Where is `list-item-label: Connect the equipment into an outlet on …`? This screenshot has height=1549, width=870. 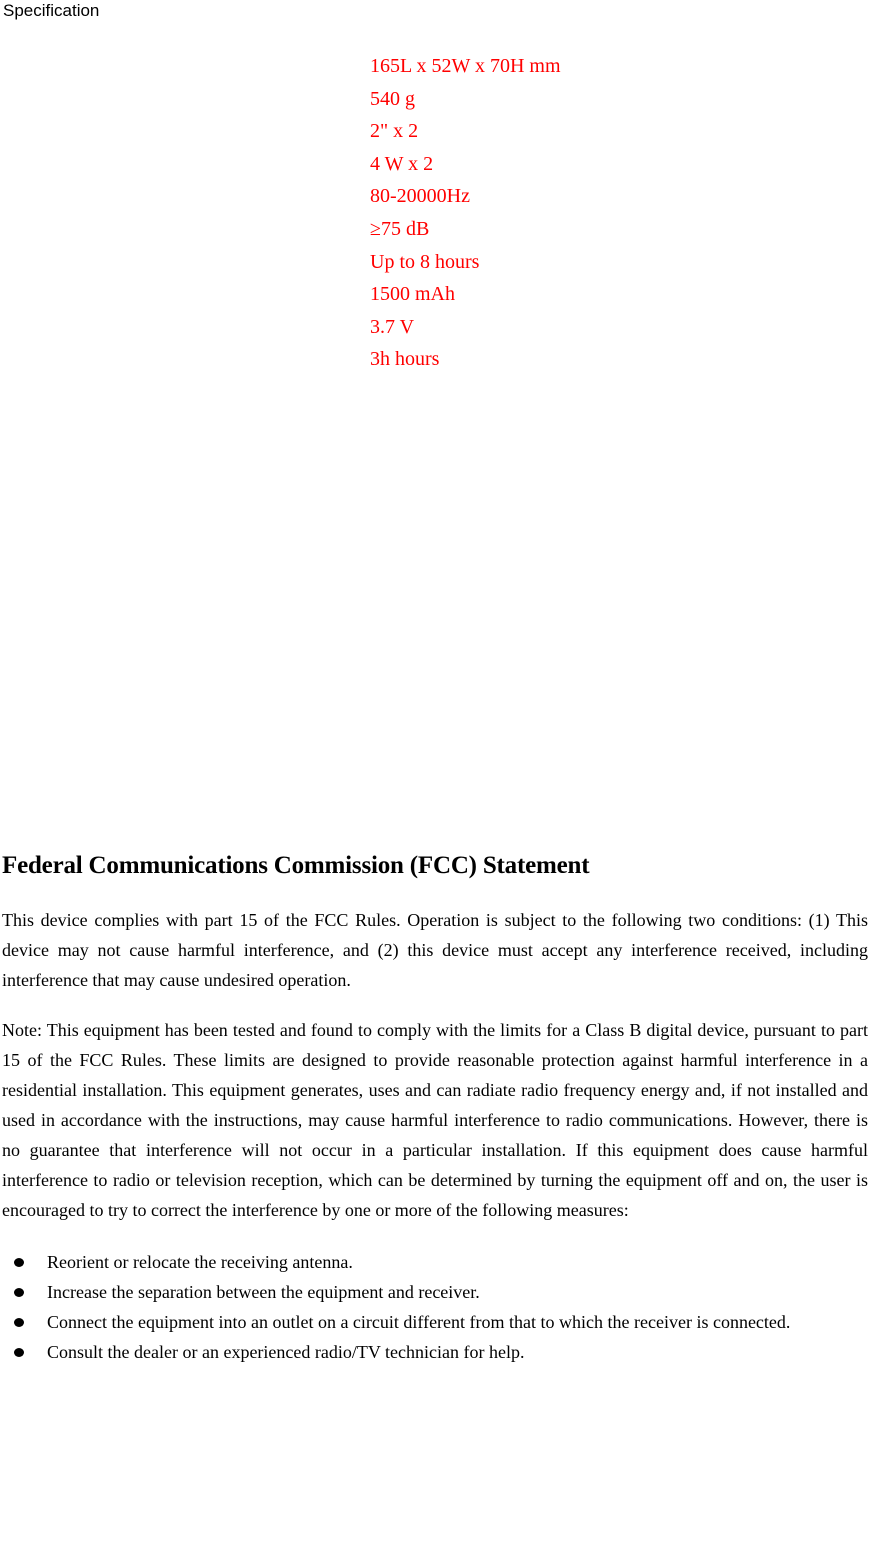
list-item-label: Connect the equipment into an outlet on … is located at coordinates (419, 1322).